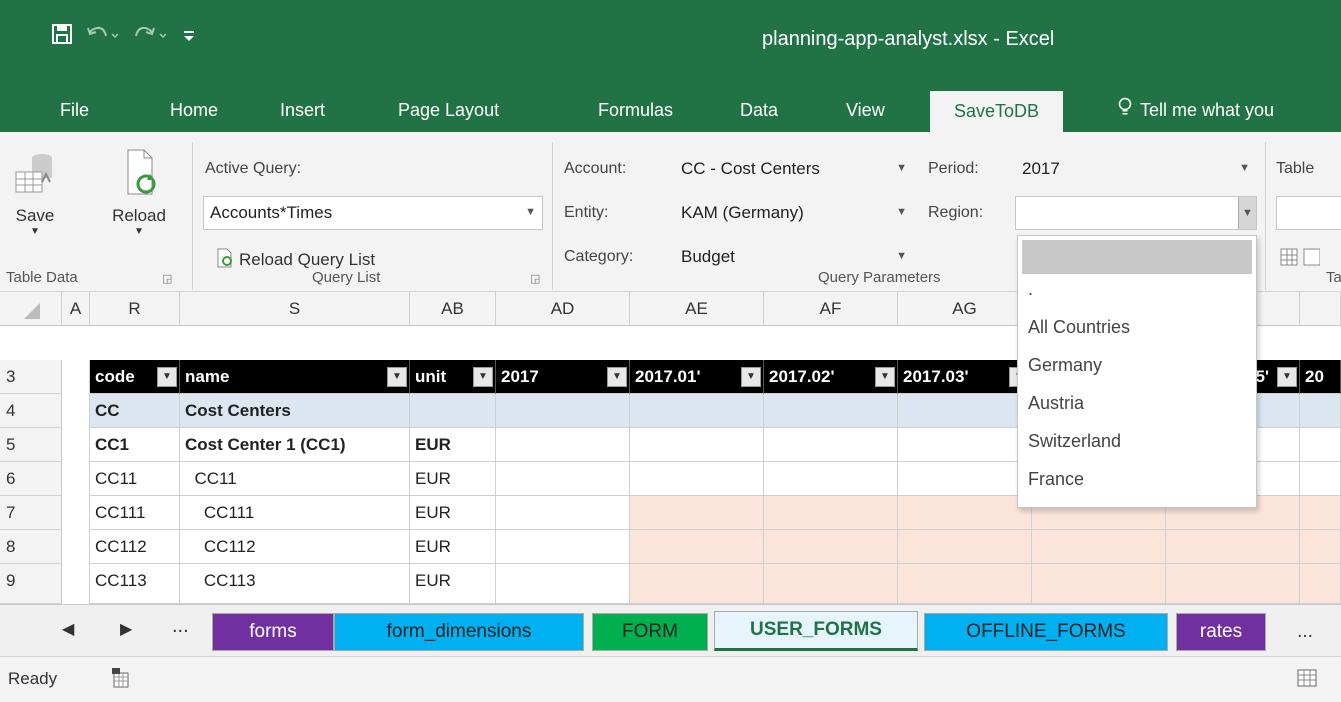 Image resolution: width=1341 pixels, height=702 pixels. I want to click on account-select: CC - Cost Centers ▼, so click(794, 169).